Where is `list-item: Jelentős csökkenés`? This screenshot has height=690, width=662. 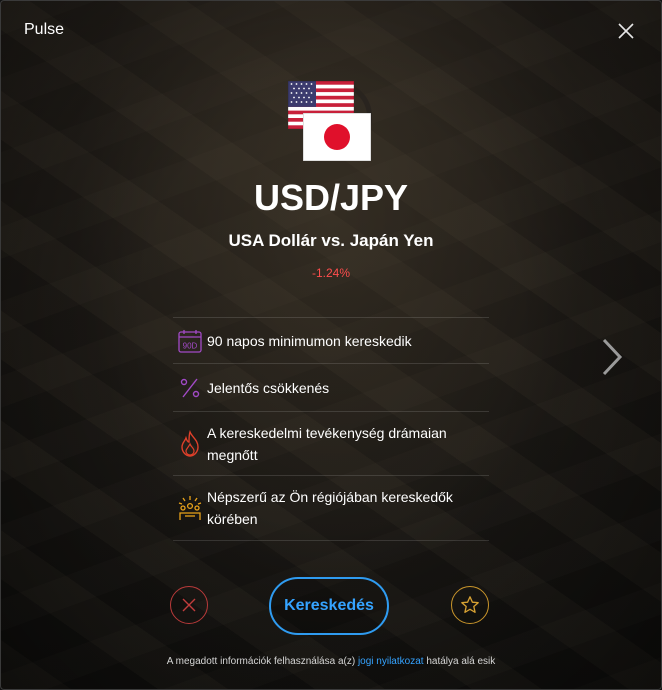 list-item: Jelentős csökkenés is located at coordinates (331, 387).